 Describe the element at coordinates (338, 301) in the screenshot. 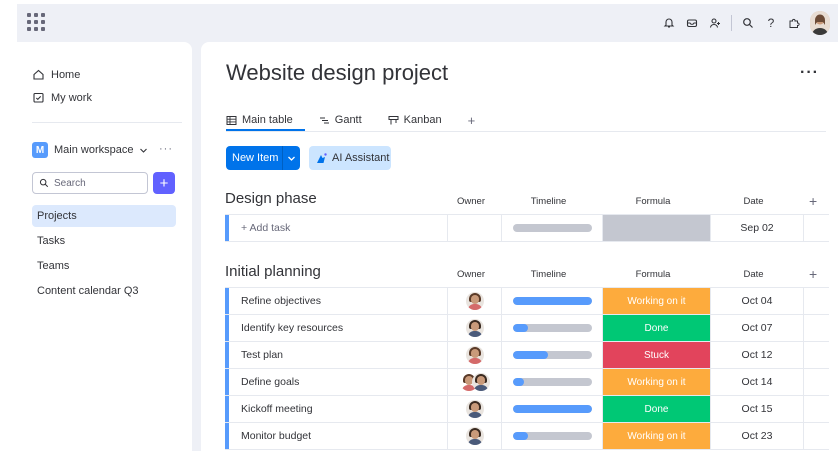

I see `item-name-cell: Refine objectives` at that location.